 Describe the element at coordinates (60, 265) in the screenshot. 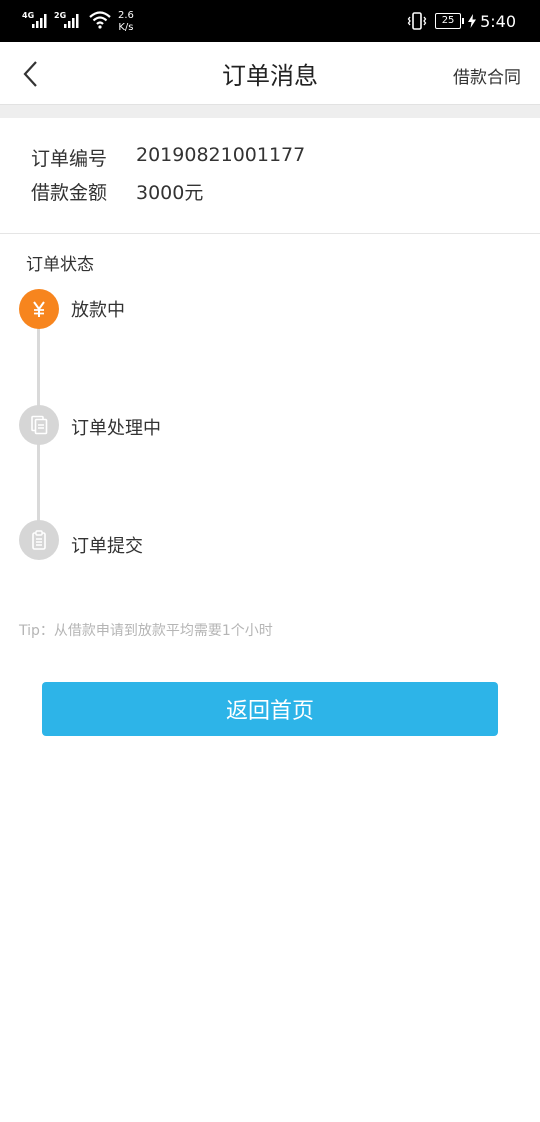

I see `order-status-title: 订单状态` at that location.